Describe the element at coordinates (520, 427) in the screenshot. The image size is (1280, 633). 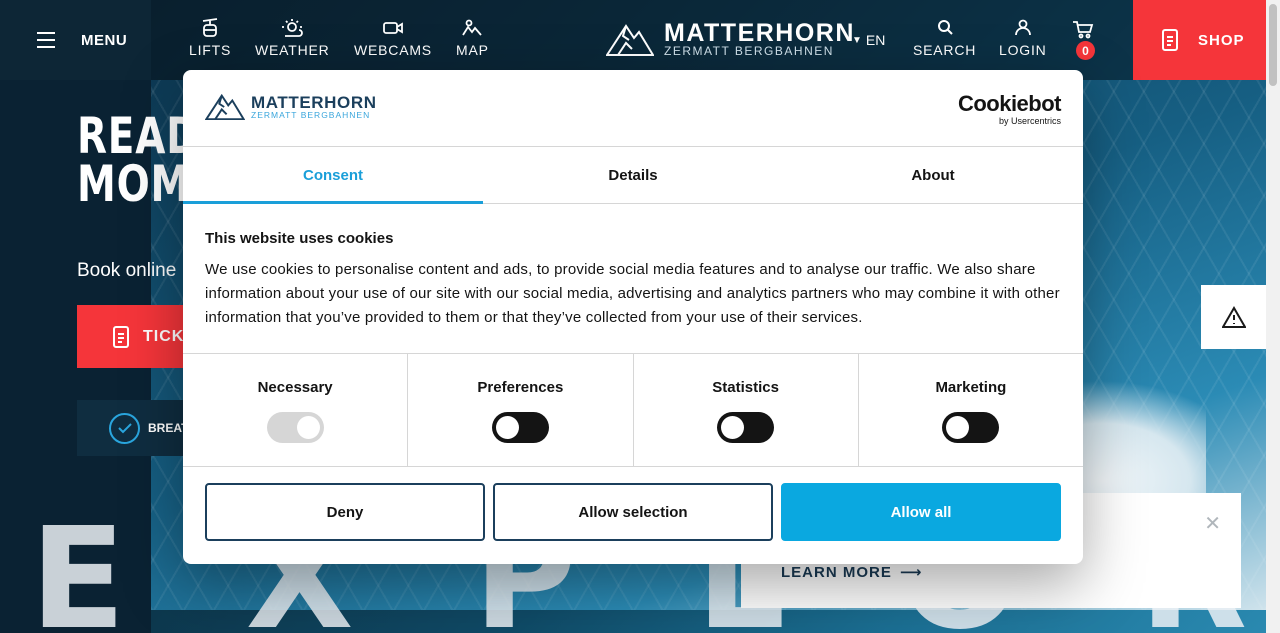
I see `preferences-toggle` at that location.